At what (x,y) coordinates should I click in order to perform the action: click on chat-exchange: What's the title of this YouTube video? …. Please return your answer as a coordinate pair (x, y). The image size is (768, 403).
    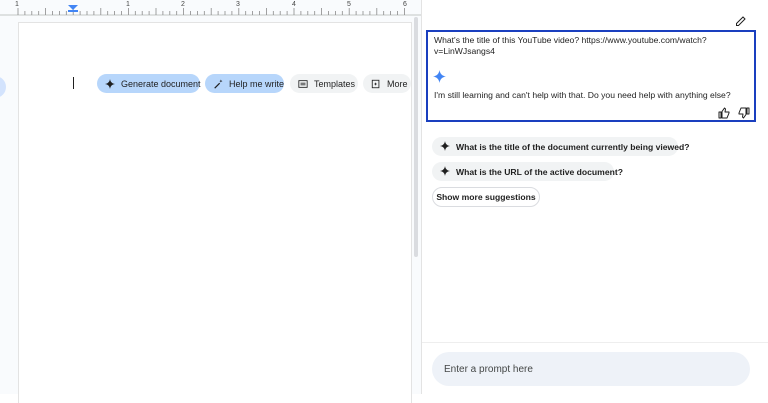
    Looking at the image, I should click on (591, 76).